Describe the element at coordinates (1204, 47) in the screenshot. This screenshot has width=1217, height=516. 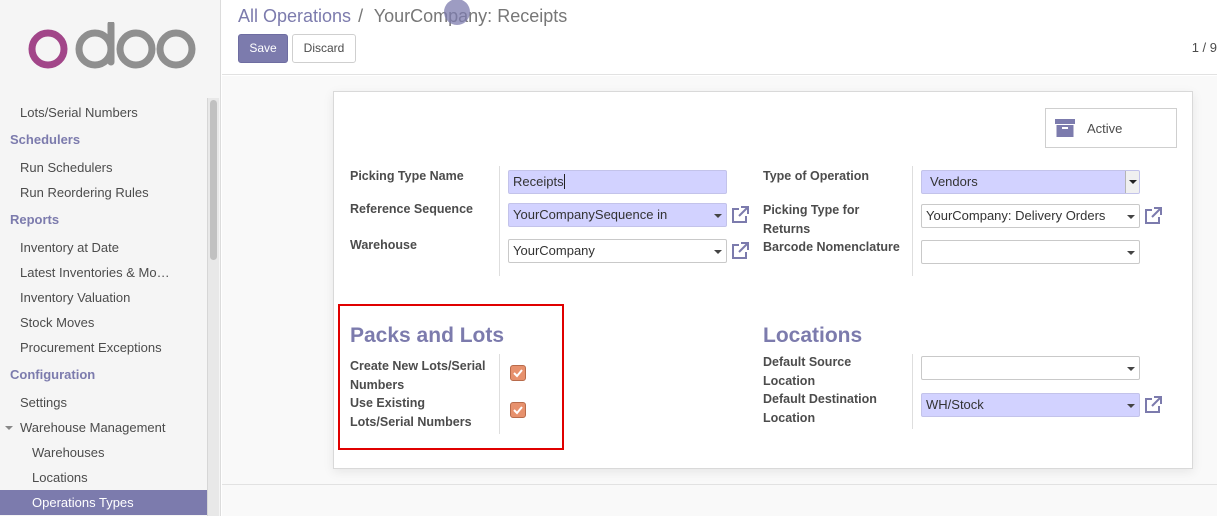
I see `pager-value: 1 / 9` at that location.